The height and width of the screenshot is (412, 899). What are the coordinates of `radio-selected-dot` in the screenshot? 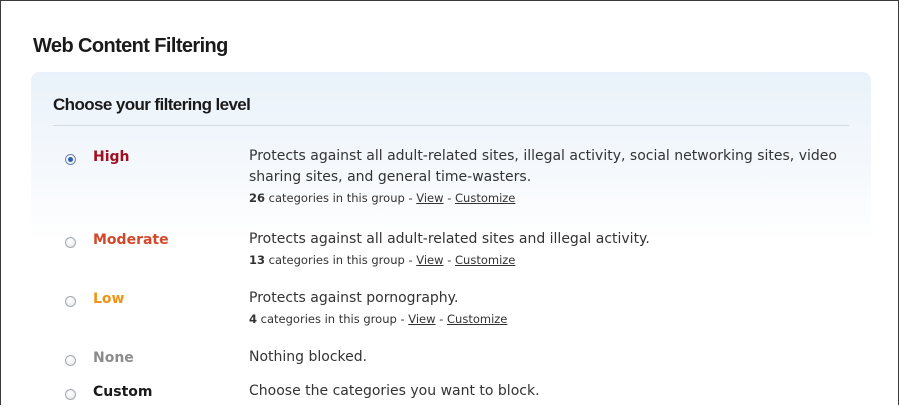 It's located at (70, 159).